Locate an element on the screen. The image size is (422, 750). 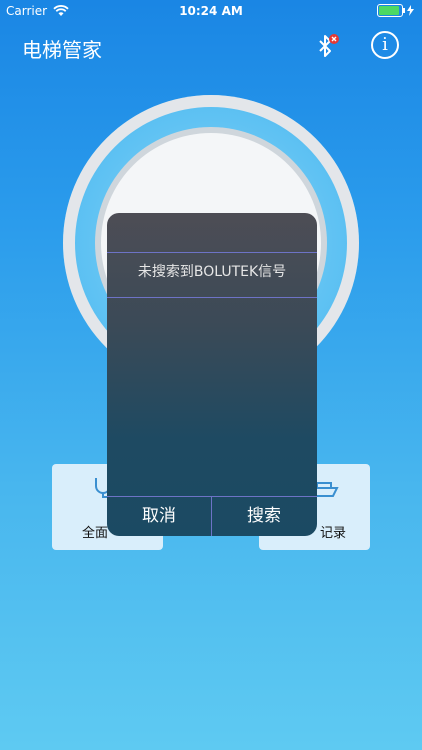
status-bar: Carrier 10:24 AM is located at coordinates (211, 11).